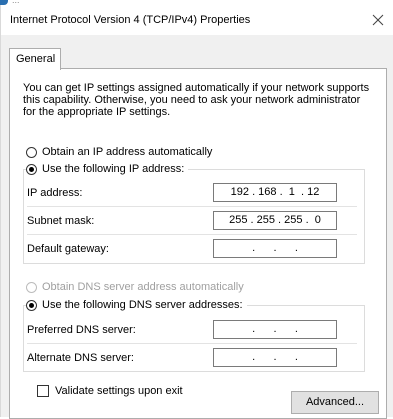 The height and width of the screenshot is (419, 393). Describe the element at coordinates (275, 329) in the screenshot. I see `preferred-dns-input: . . .` at that location.